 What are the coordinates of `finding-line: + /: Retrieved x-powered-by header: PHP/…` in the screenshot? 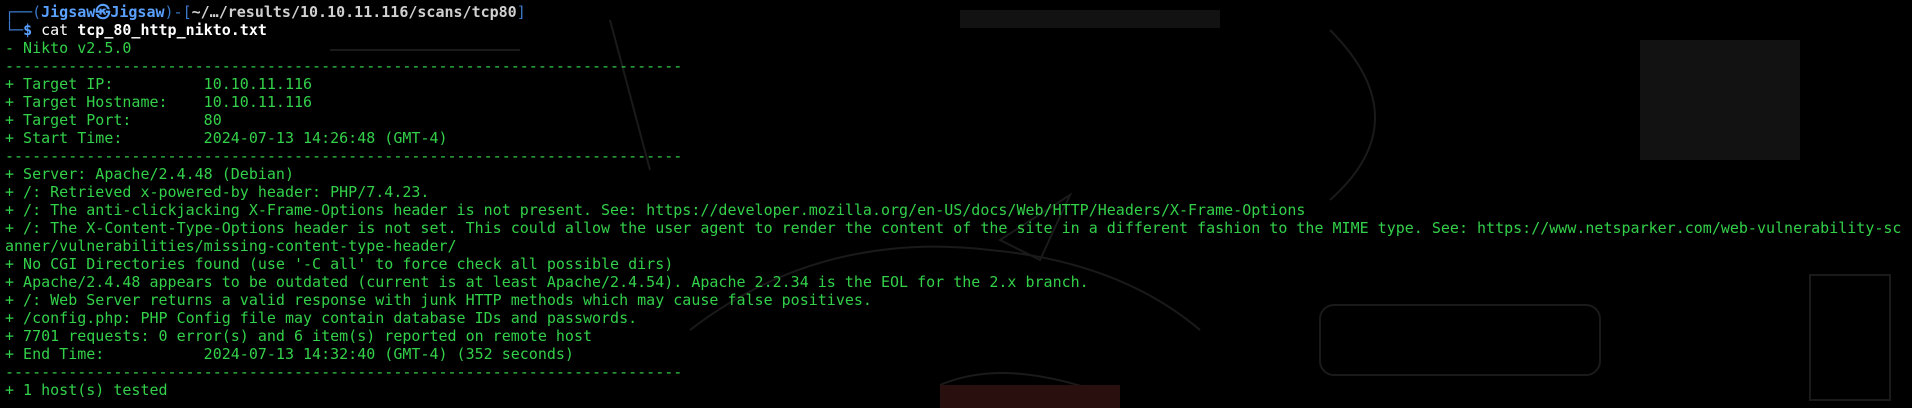 It's located at (217, 192).